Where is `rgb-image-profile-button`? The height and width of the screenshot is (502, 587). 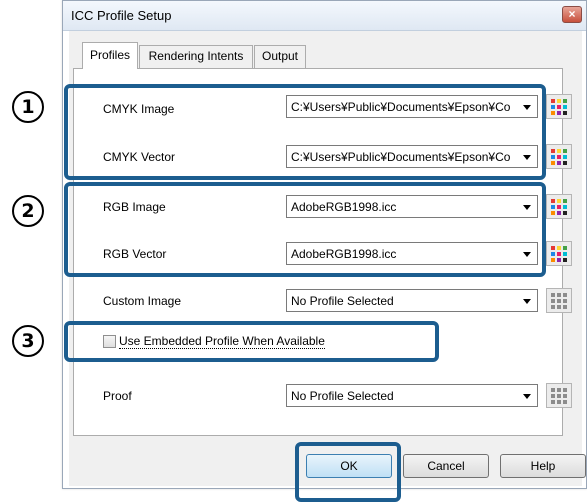 rgb-image-profile-button is located at coordinates (559, 206).